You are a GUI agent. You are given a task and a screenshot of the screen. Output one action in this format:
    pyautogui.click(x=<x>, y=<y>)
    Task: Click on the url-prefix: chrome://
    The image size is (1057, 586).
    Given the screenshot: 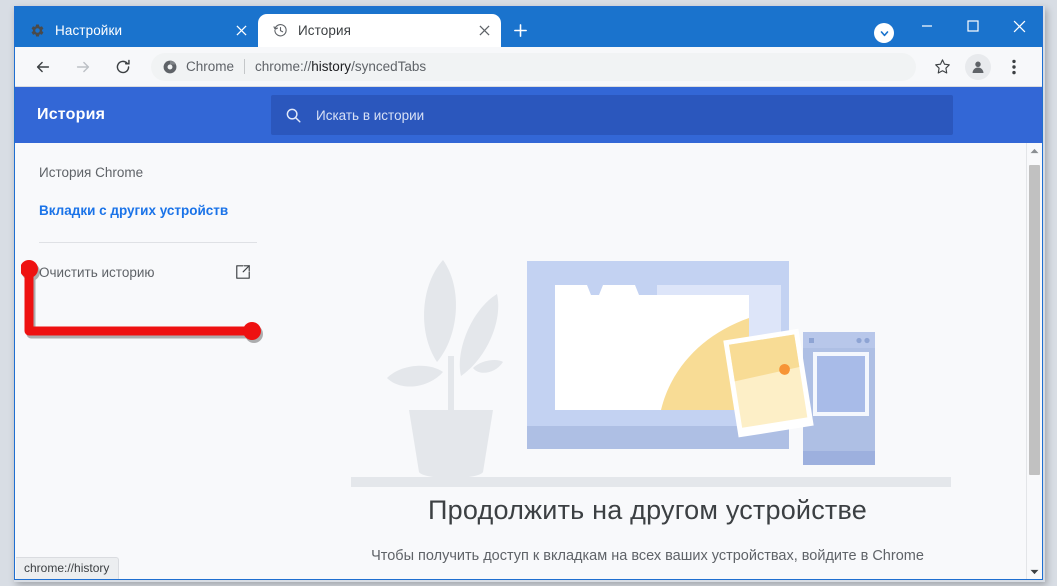 What is the action you would take?
    pyautogui.click(x=283, y=66)
    